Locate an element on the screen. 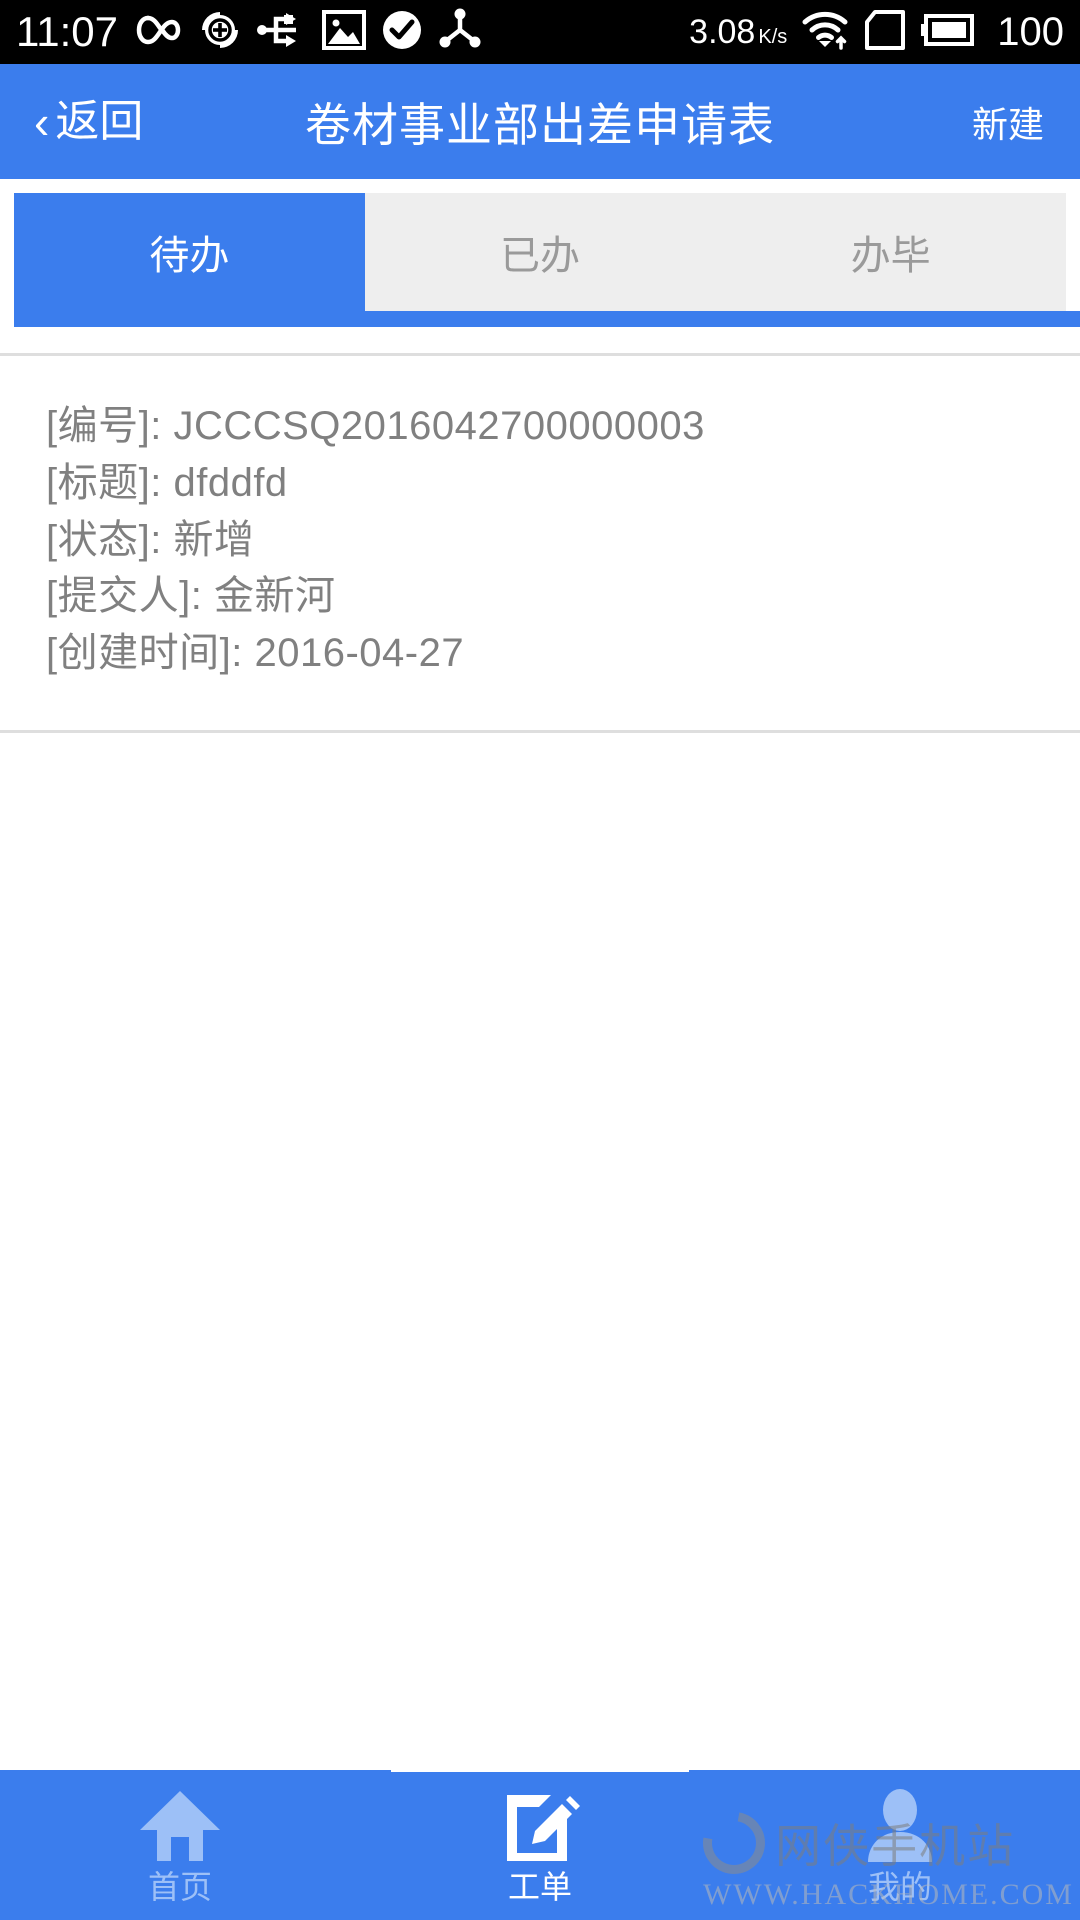 This screenshot has height=1920, width=1080. nav-item-home: 首页 is located at coordinates (180, 1845).